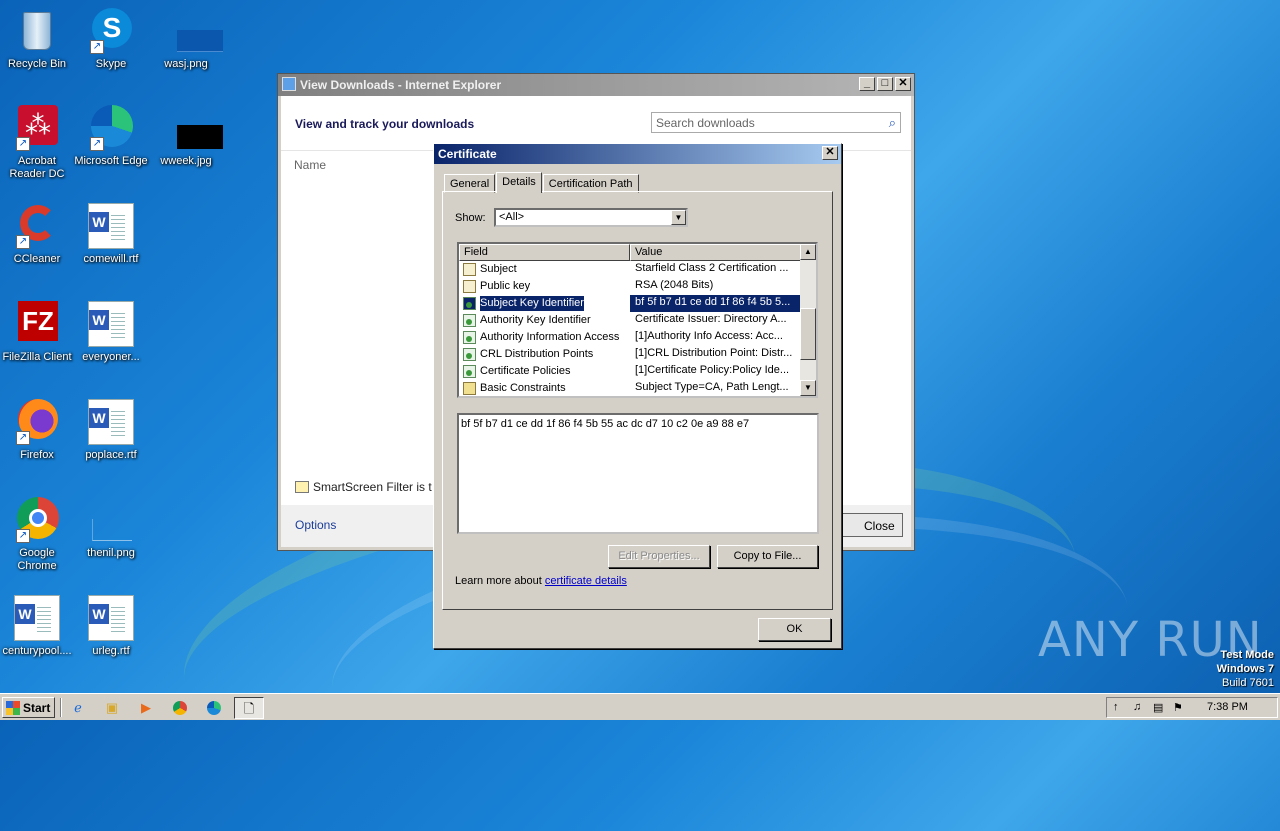  I want to click on options-link: Options, so click(315, 525).